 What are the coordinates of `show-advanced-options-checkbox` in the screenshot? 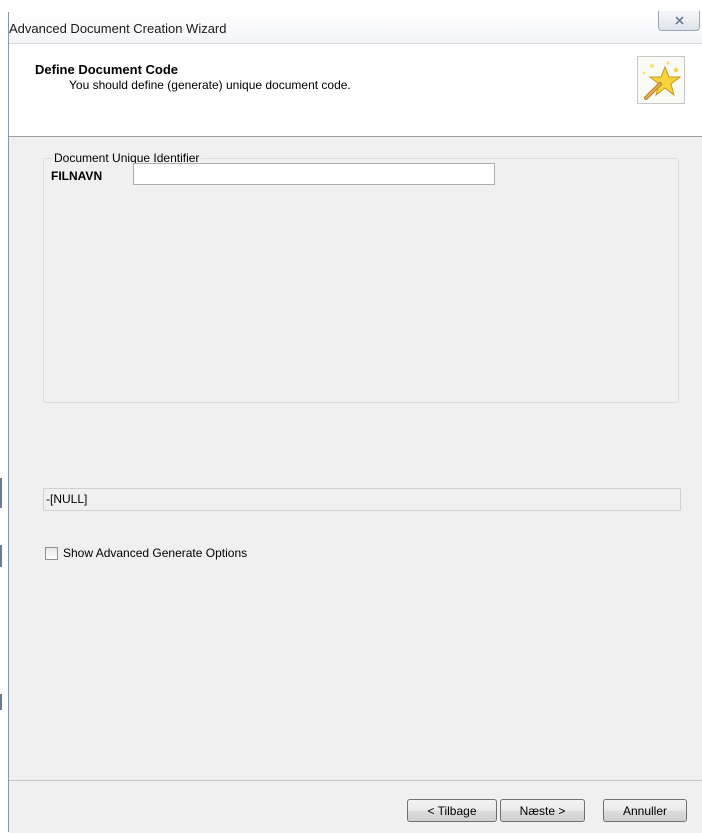 It's located at (51, 553).